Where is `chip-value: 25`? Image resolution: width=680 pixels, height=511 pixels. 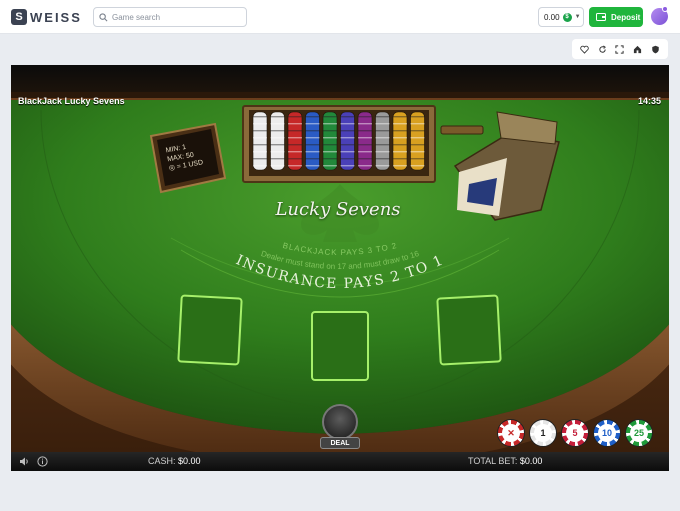 chip-value: 25 is located at coordinates (639, 433).